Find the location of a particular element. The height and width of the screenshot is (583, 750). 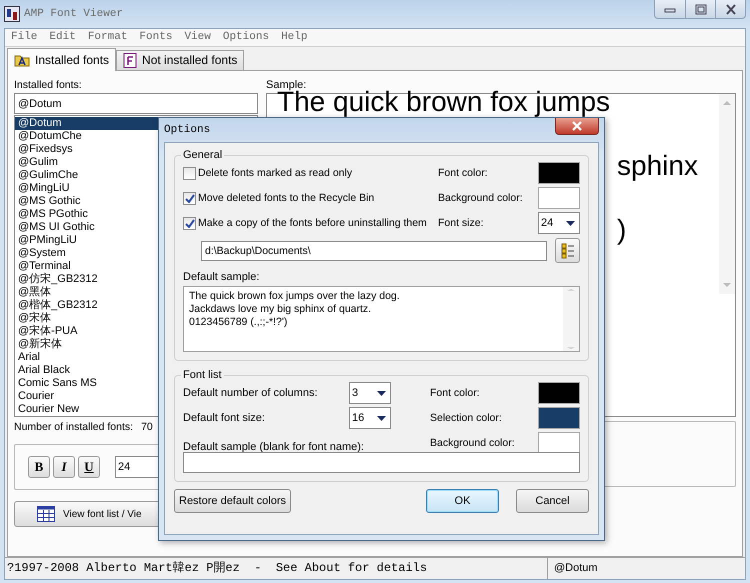

field-label: Default font size: is located at coordinates (224, 418).